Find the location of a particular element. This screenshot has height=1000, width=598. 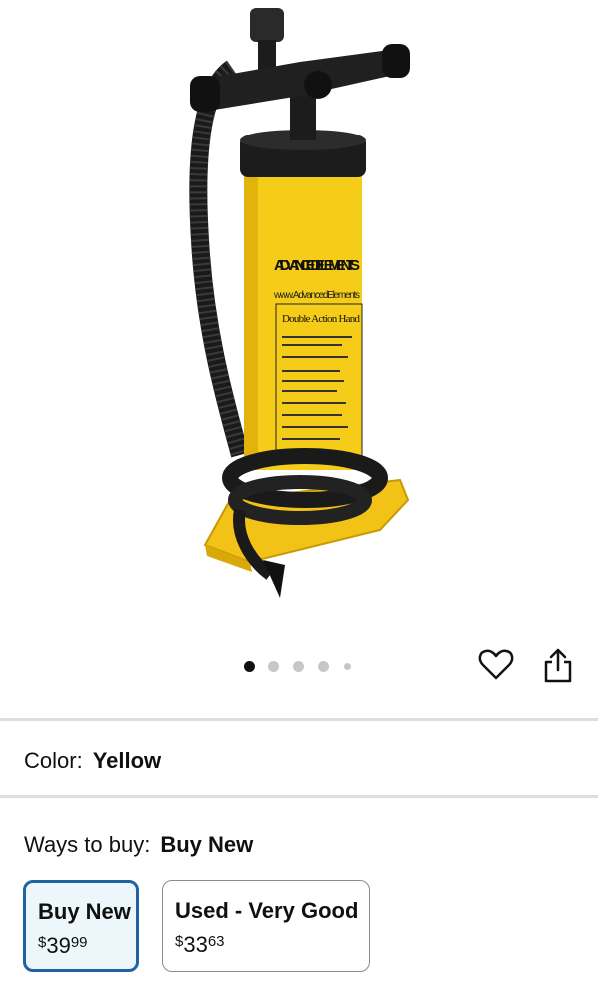

used-very-good-option: Used - Very Good $3363 is located at coordinates (266, 926).